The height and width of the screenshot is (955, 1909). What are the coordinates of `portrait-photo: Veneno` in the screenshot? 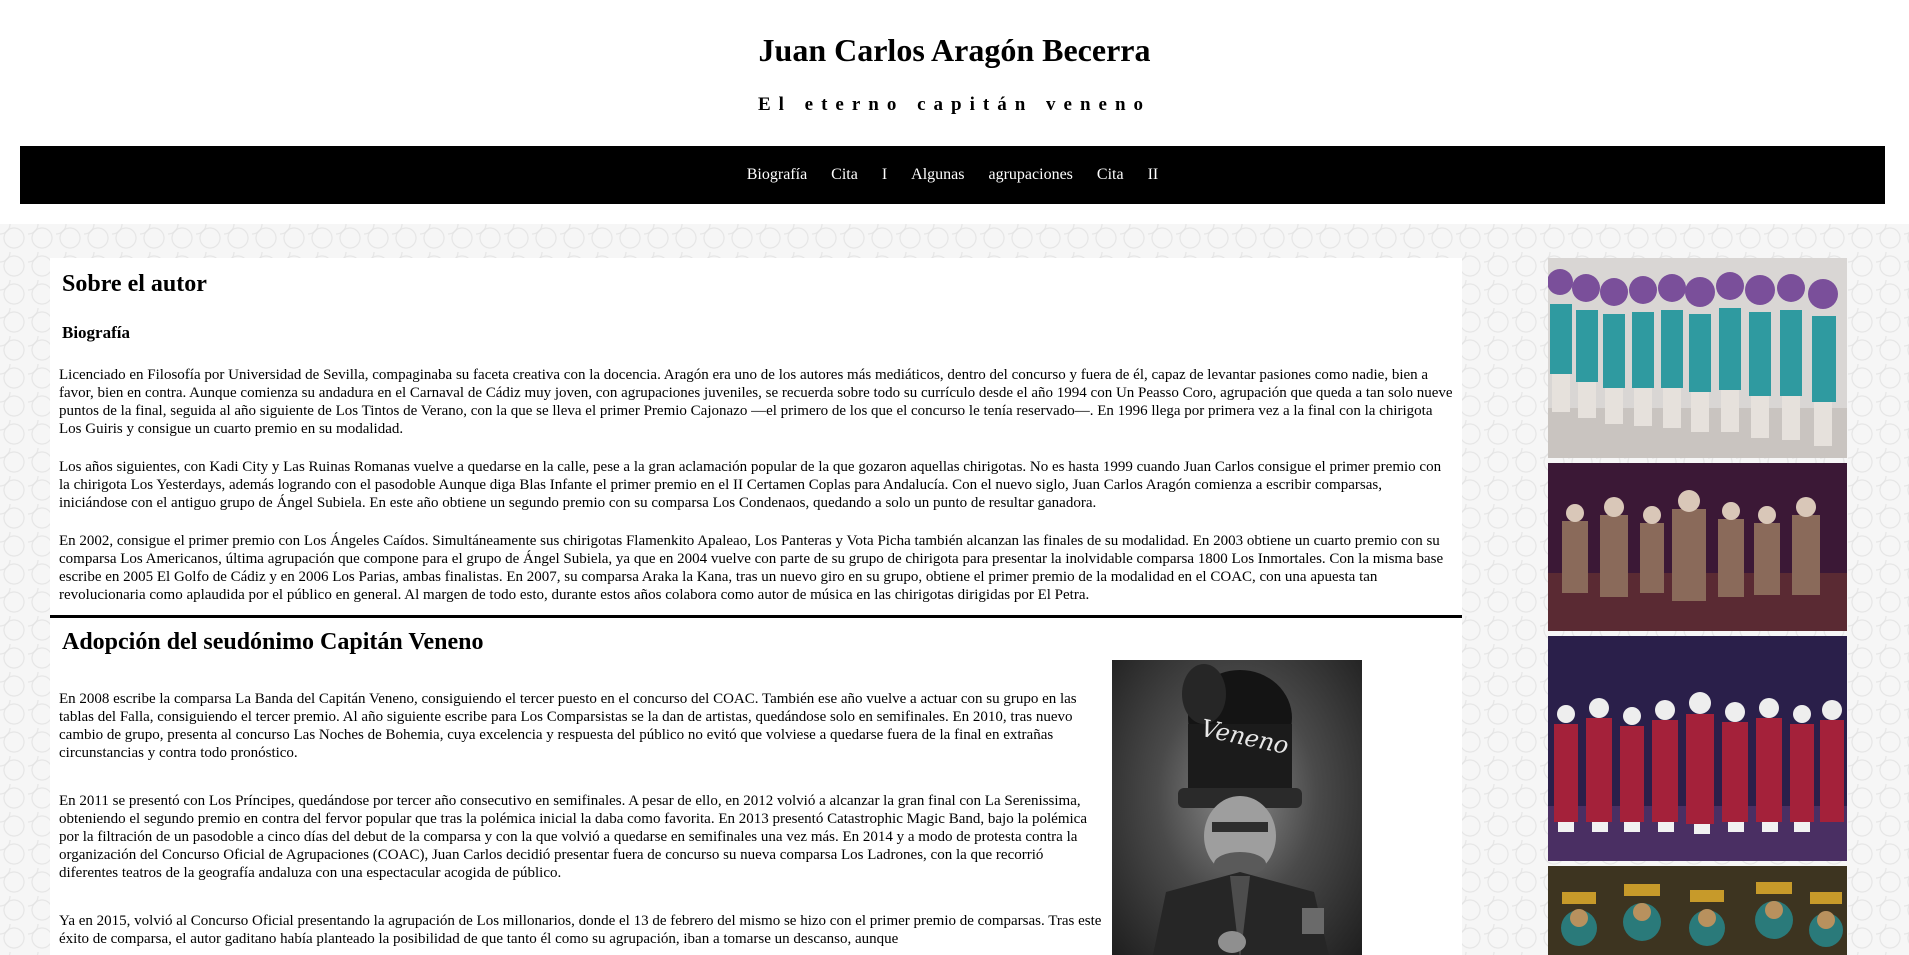 It's located at (1237, 807).